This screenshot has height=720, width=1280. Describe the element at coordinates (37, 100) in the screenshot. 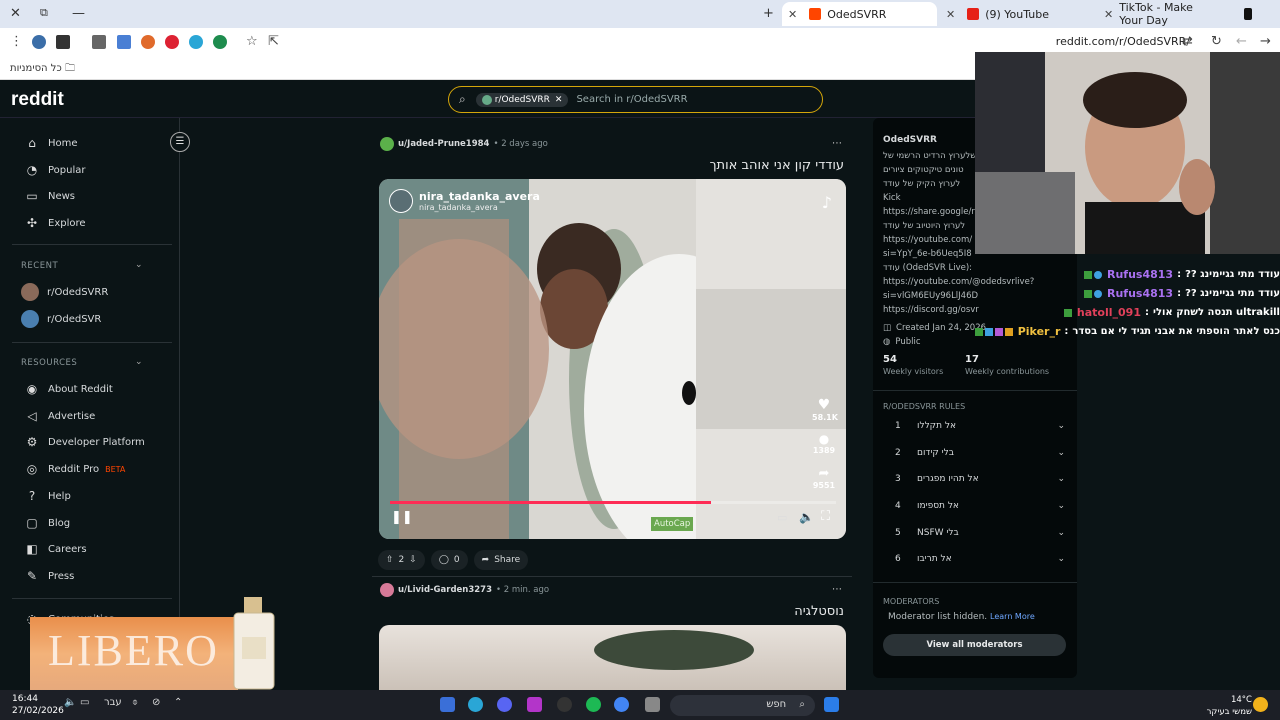

I see `reddit-logo: reddit` at that location.